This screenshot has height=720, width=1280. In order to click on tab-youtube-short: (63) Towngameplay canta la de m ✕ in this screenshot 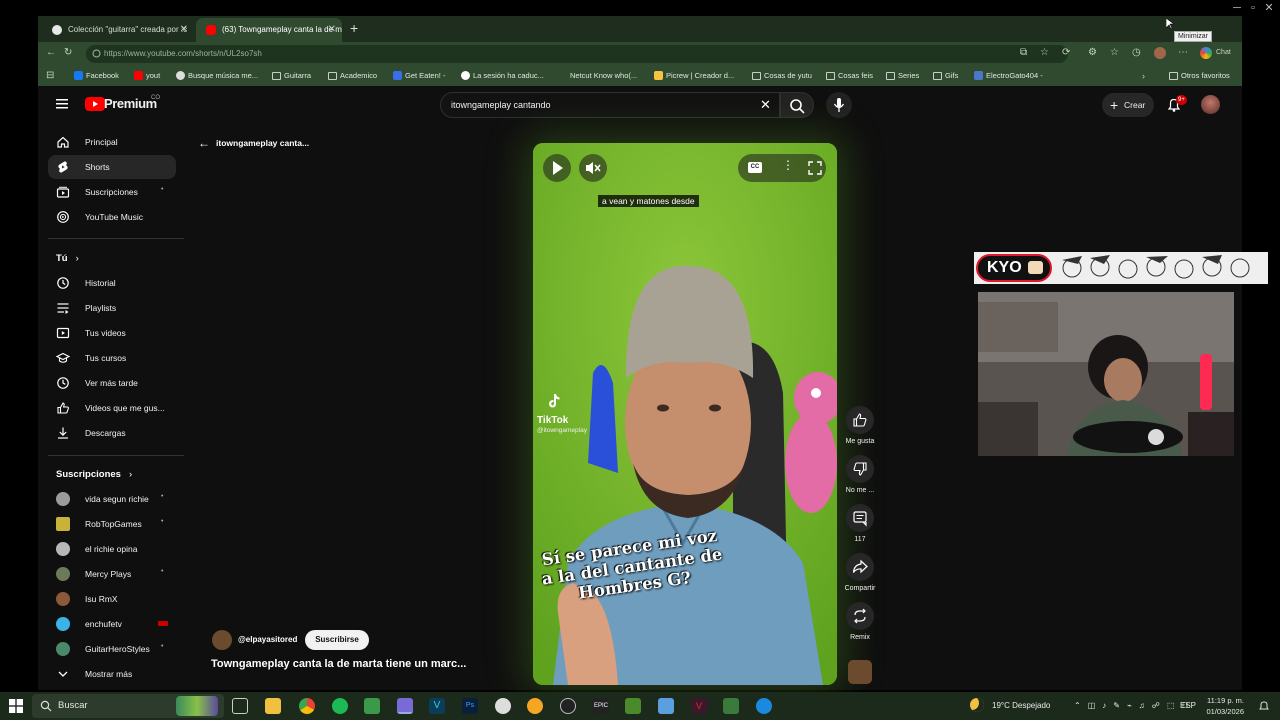, I will do `click(269, 30)`.